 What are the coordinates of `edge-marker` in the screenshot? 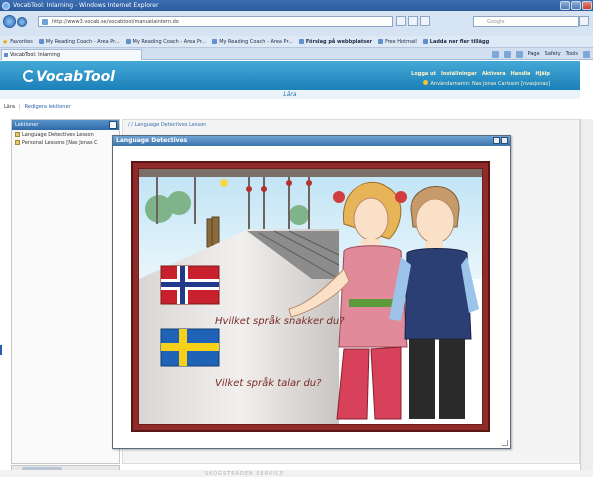 It's located at (1, 350).